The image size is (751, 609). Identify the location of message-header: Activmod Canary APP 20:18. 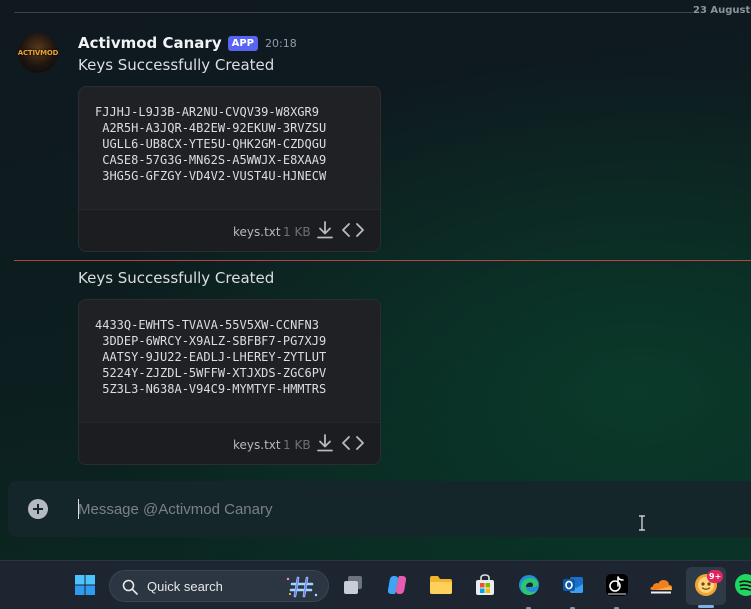
(187, 43).